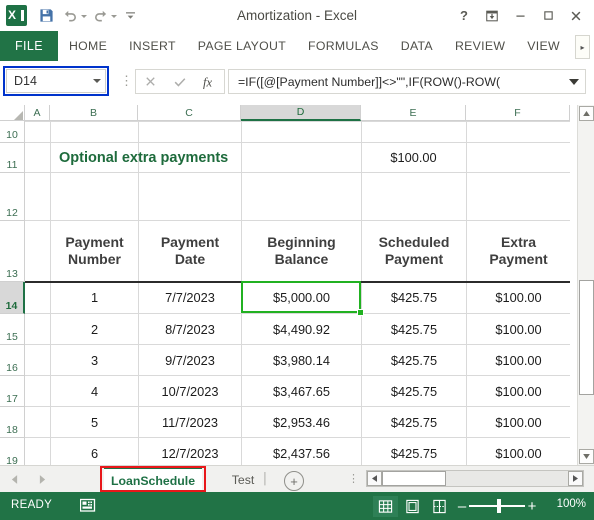 The width and height of the screenshot is (594, 520). What do you see at coordinates (70, 16) in the screenshot?
I see `undo-icon` at bounding box center [70, 16].